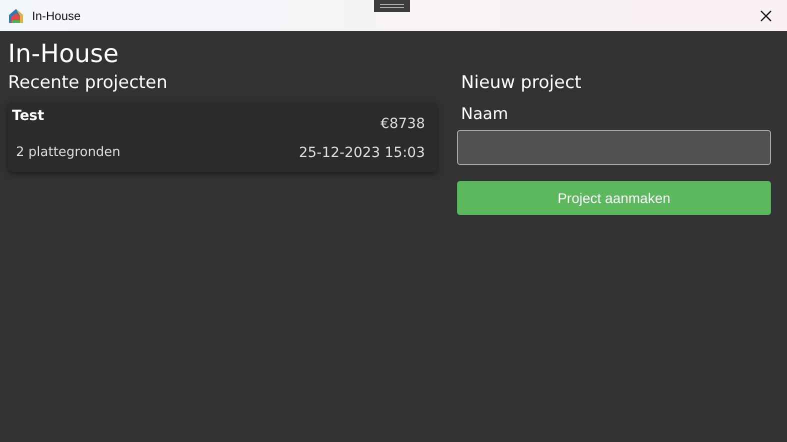  What do you see at coordinates (521, 83) in the screenshot?
I see `section-heading: Nieuw project` at bounding box center [521, 83].